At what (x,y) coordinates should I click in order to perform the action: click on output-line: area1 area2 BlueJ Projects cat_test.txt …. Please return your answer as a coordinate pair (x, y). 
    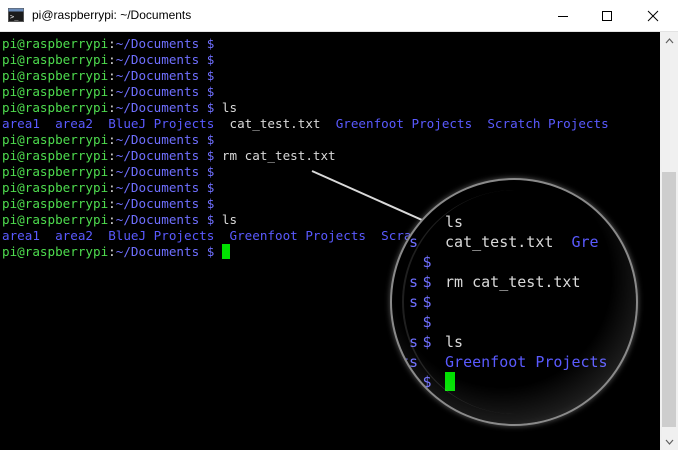
    Looking at the image, I should click on (305, 124).